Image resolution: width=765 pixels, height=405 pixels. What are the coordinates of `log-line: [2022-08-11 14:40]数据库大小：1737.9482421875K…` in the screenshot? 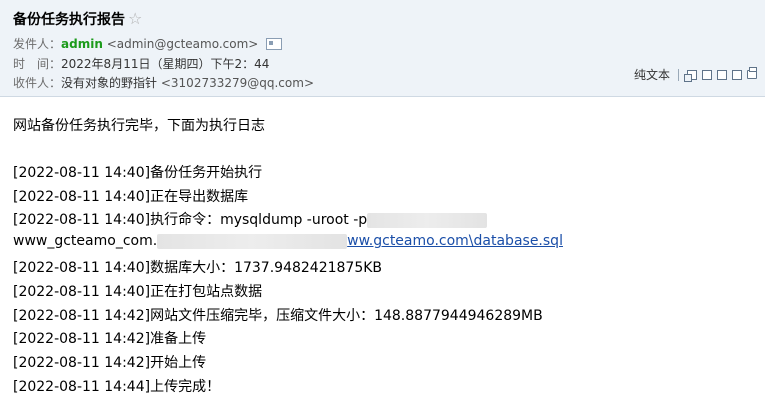 It's located at (198, 268).